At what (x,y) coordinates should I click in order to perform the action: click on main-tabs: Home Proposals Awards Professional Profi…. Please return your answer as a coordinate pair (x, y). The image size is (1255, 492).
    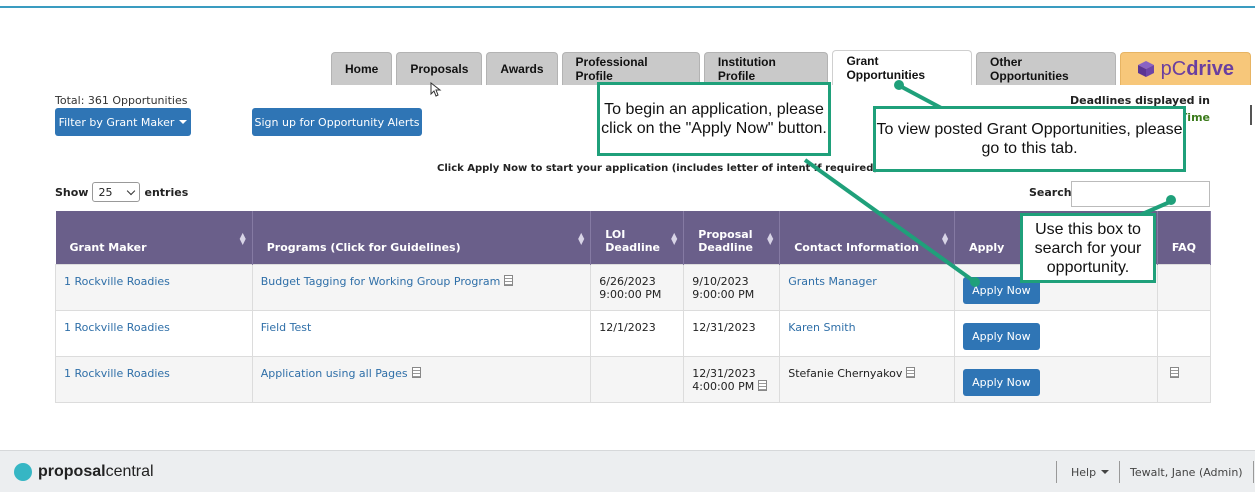
    Looking at the image, I should click on (793, 67).